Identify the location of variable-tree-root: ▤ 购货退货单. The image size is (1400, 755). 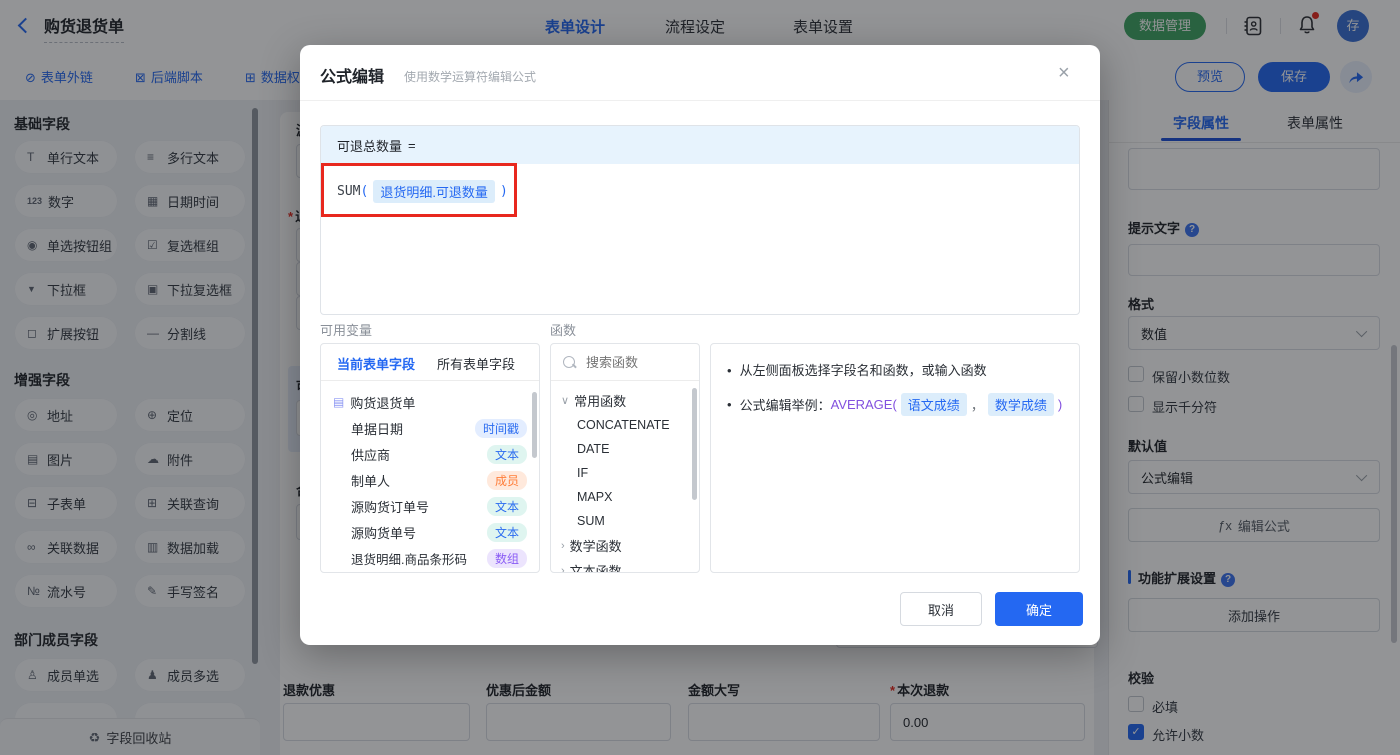
(430, 402).